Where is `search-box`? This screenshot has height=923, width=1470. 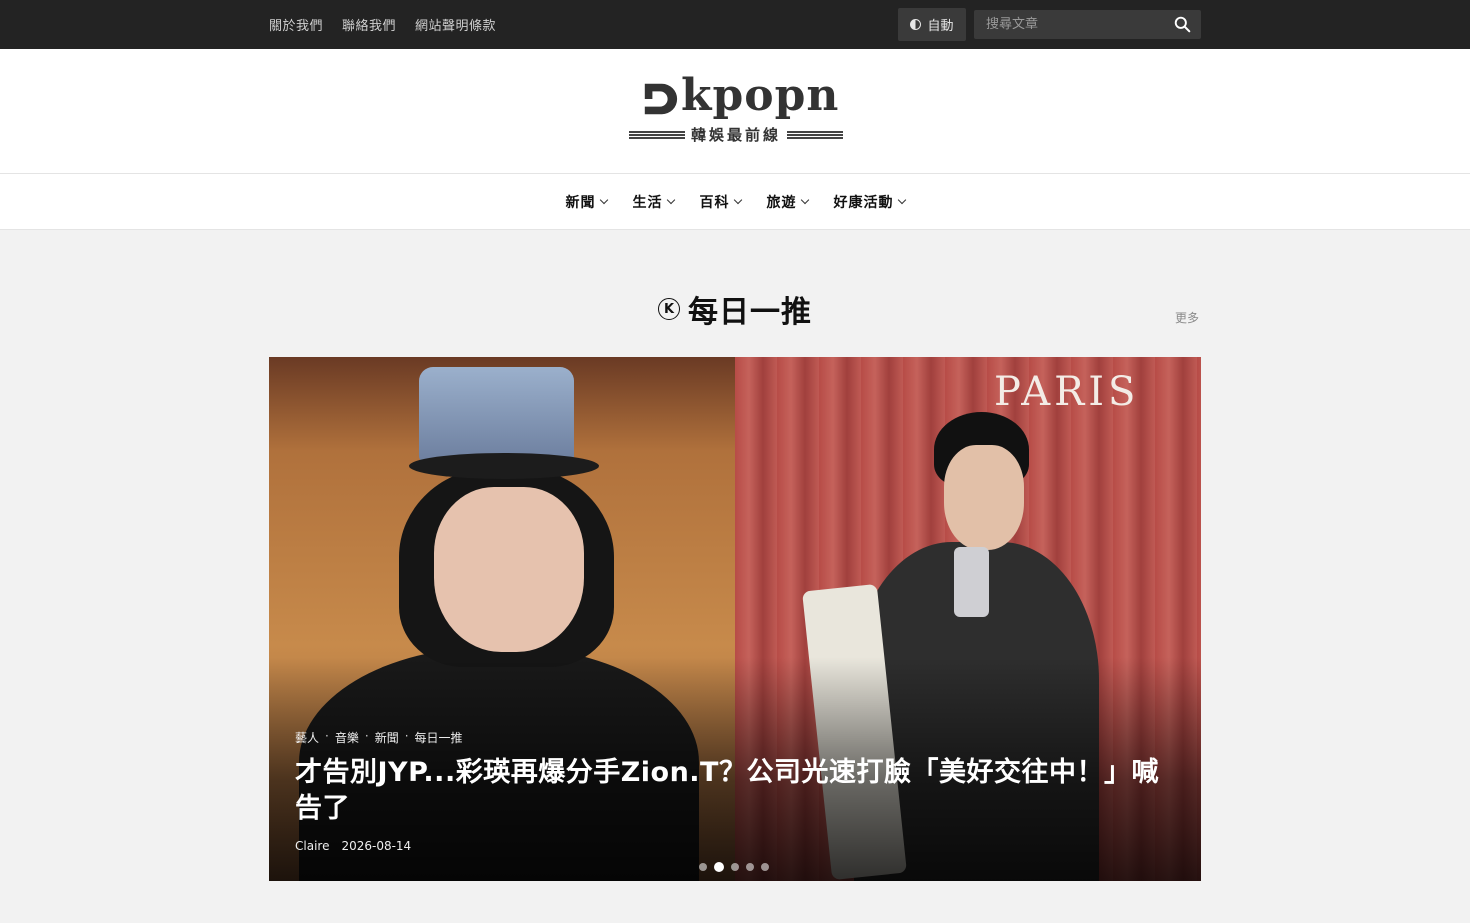
search-box is located at coordinates (1087, 24).